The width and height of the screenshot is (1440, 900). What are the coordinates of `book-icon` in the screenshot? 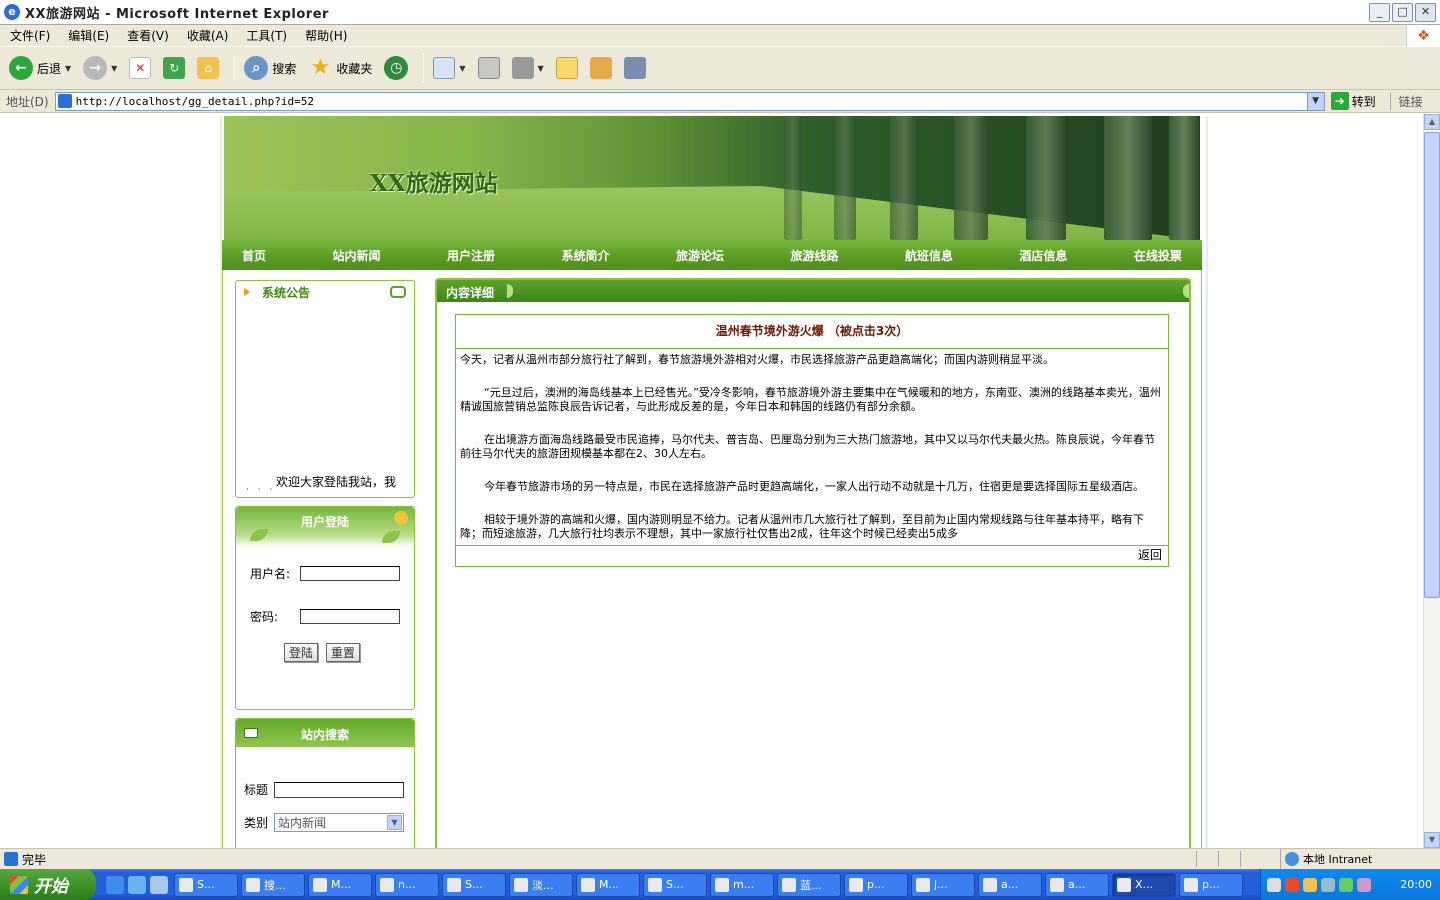 It's located at (600, 68).